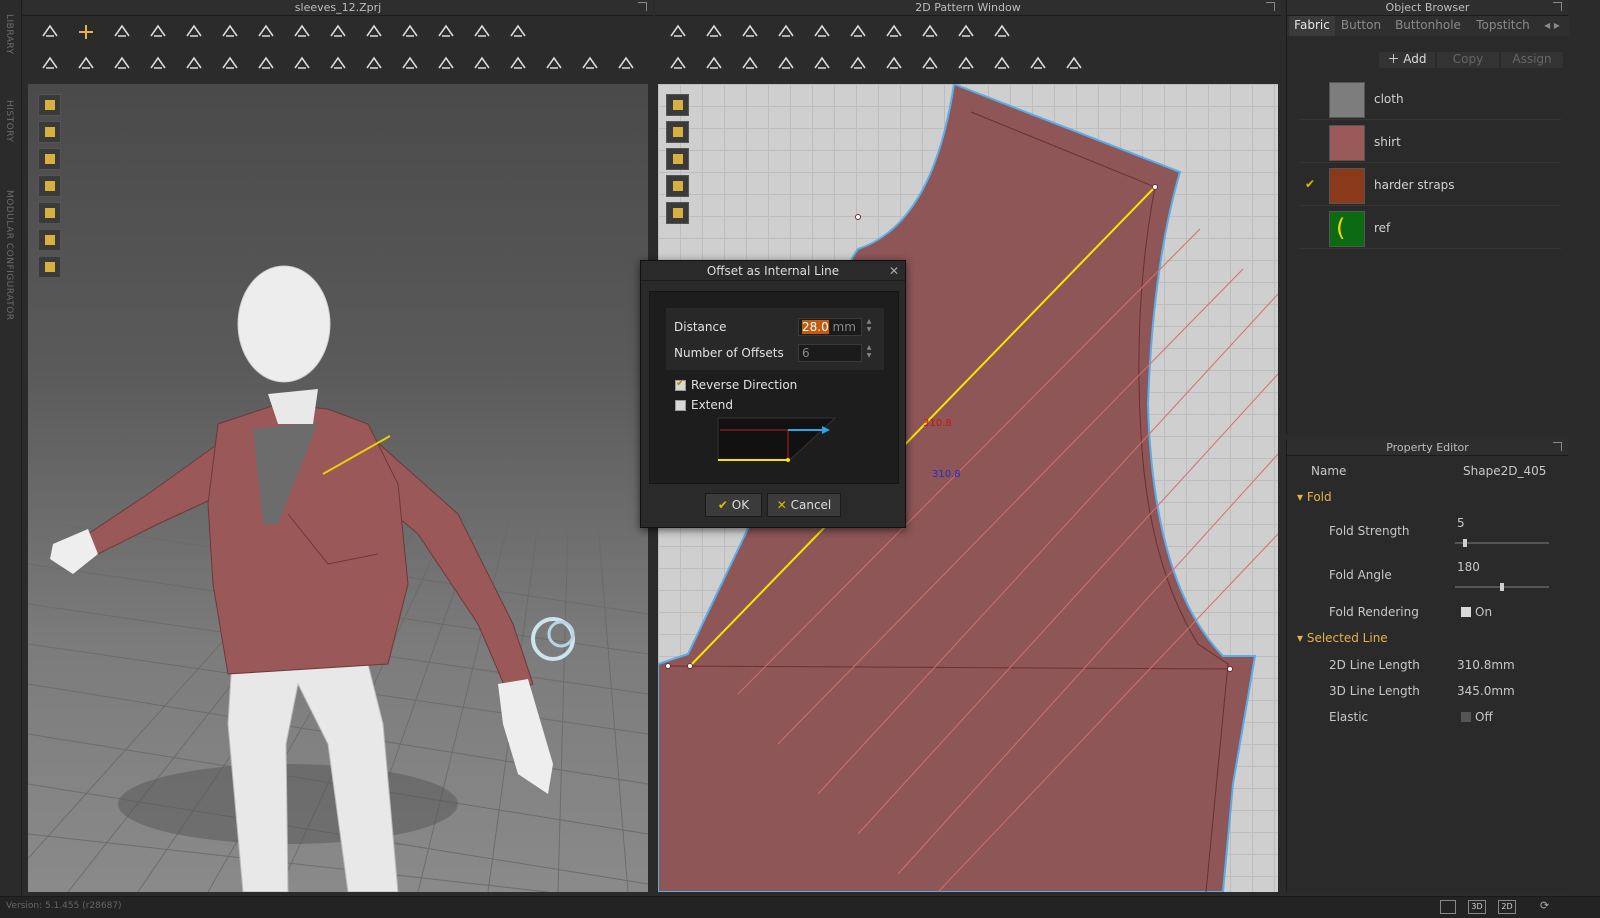 This screenshot has height=918, width=1600. I want to click on tab-fabric: Fabric, so click(1312, 26).